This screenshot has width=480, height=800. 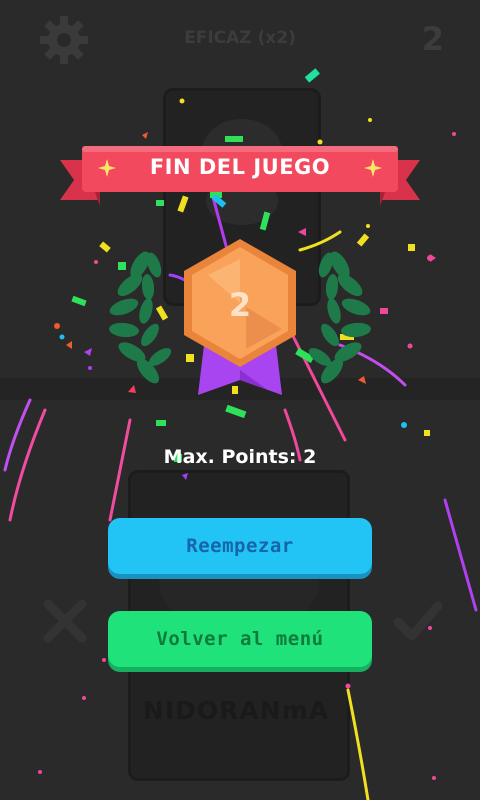 What do you see at coordinates (64, 40) in the screenshot?
I see `gear-icon` at bounding box center [64, 40].